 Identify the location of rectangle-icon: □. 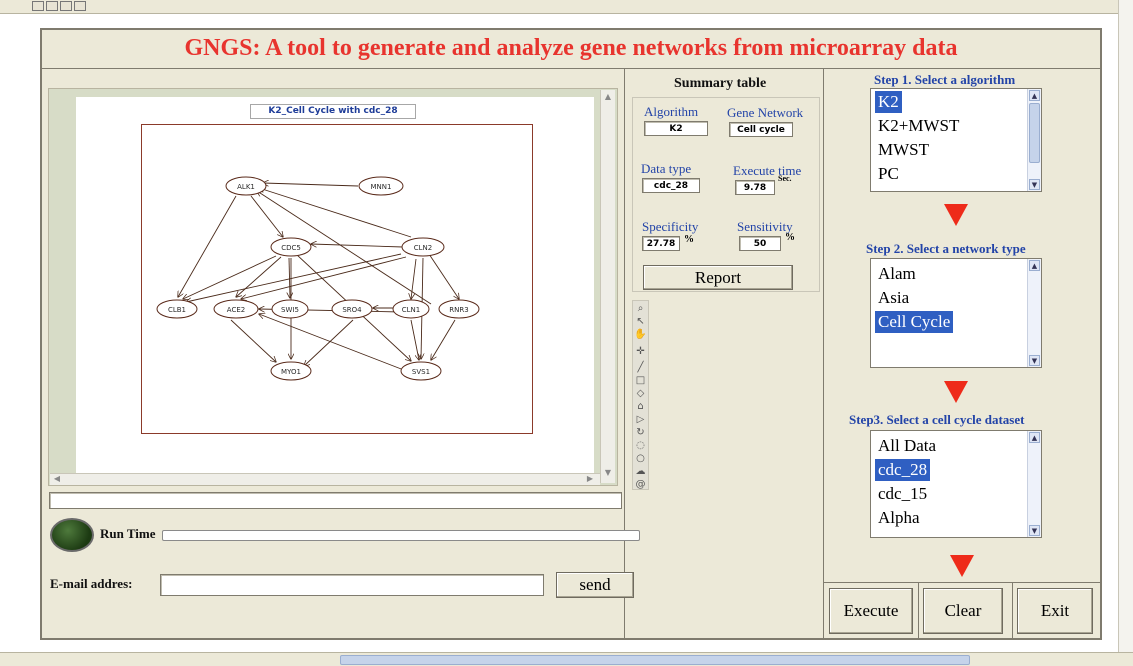
(640, 380).